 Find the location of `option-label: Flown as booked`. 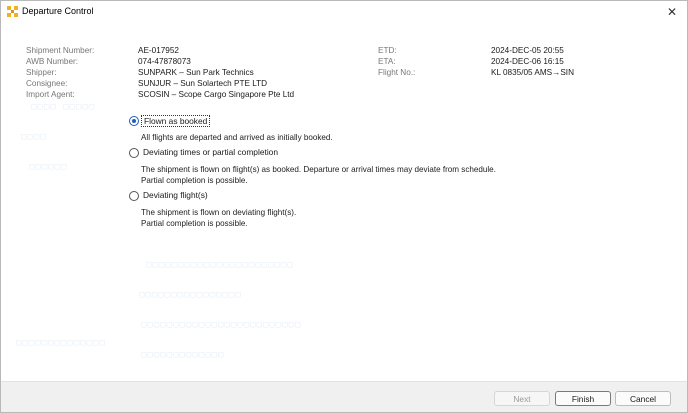

option-label: Flown as booked is located at coordinates (176, 121).